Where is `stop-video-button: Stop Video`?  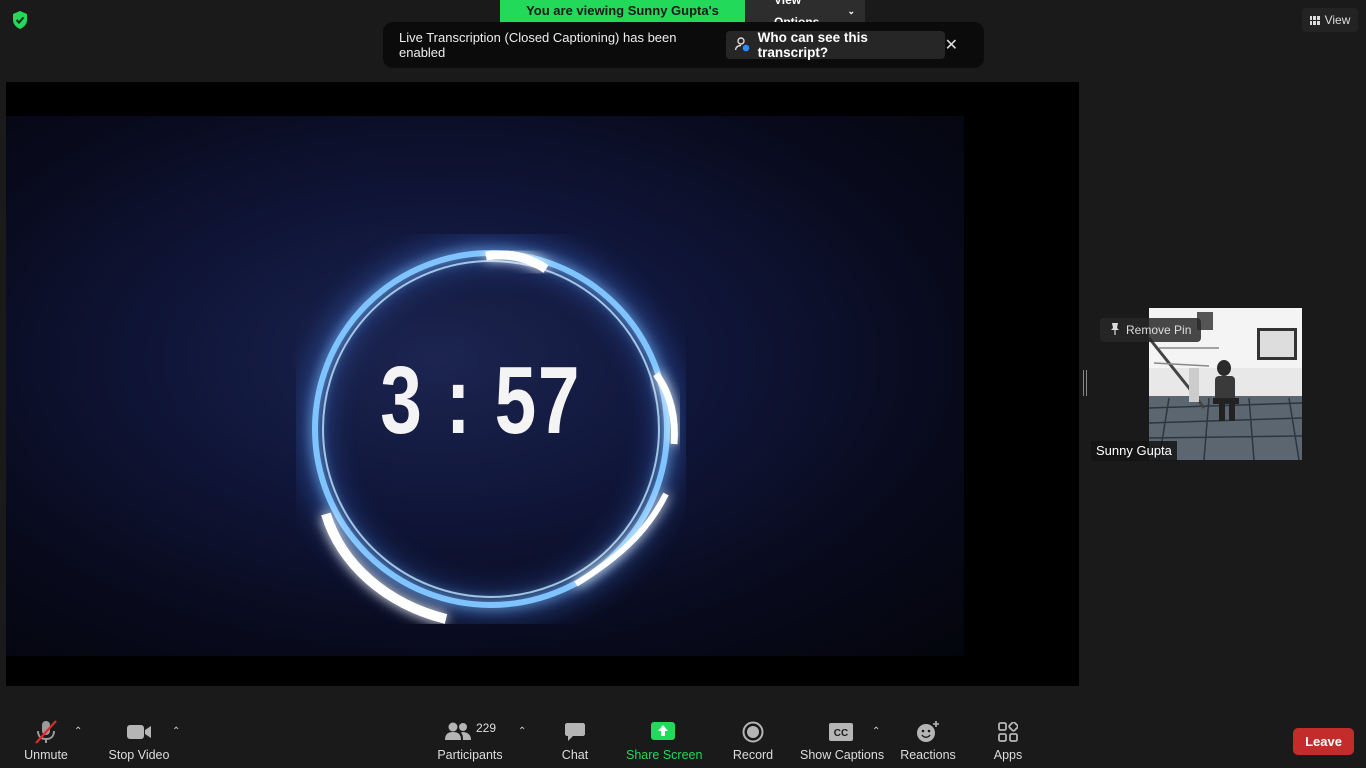 stop-video-button: Stop Video is located at coordinates (139, 741).